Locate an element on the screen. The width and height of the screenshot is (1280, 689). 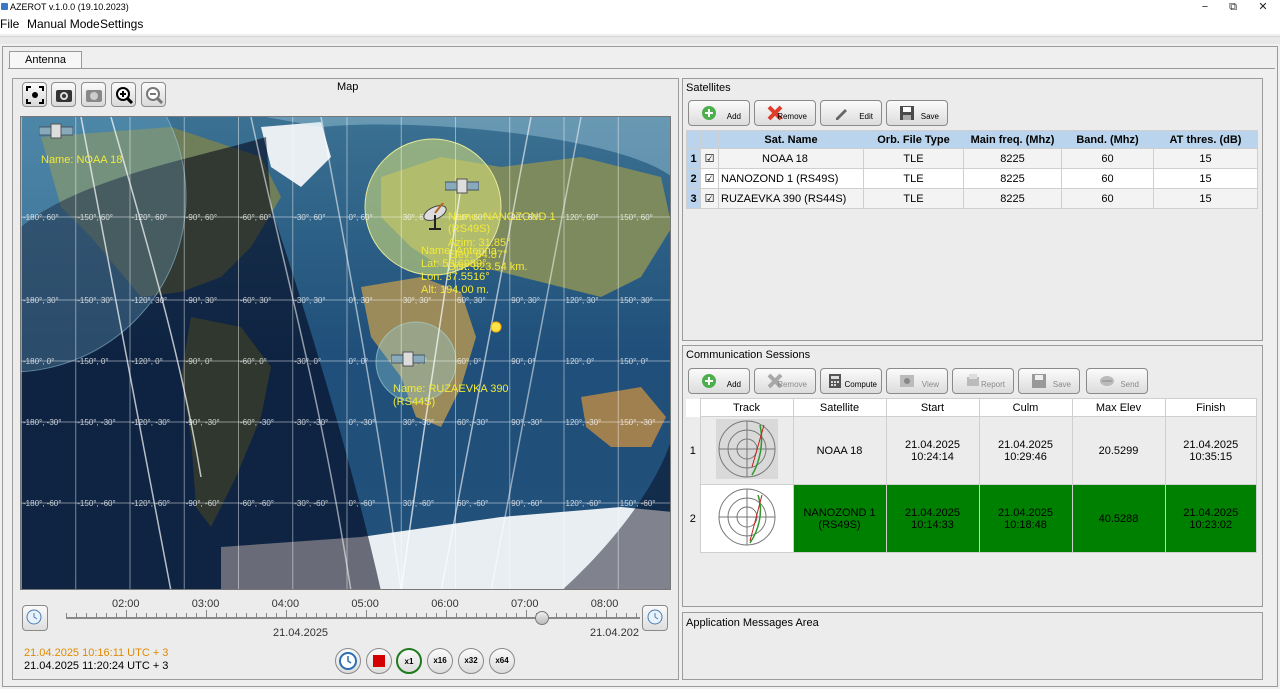
sat-add-button: Add is located at coordinates (719, 113).